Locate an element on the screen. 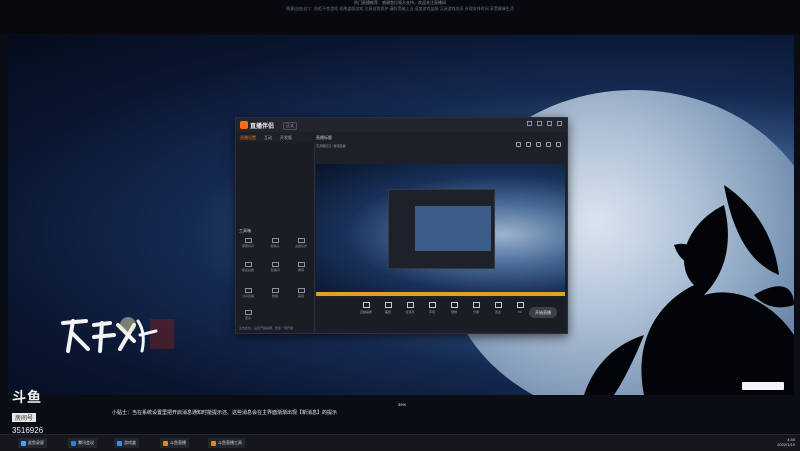 This screenshot has height=451, width=800. scene-tabs: 直播设置 互动 开发版 is located at coordinates (266, 138).